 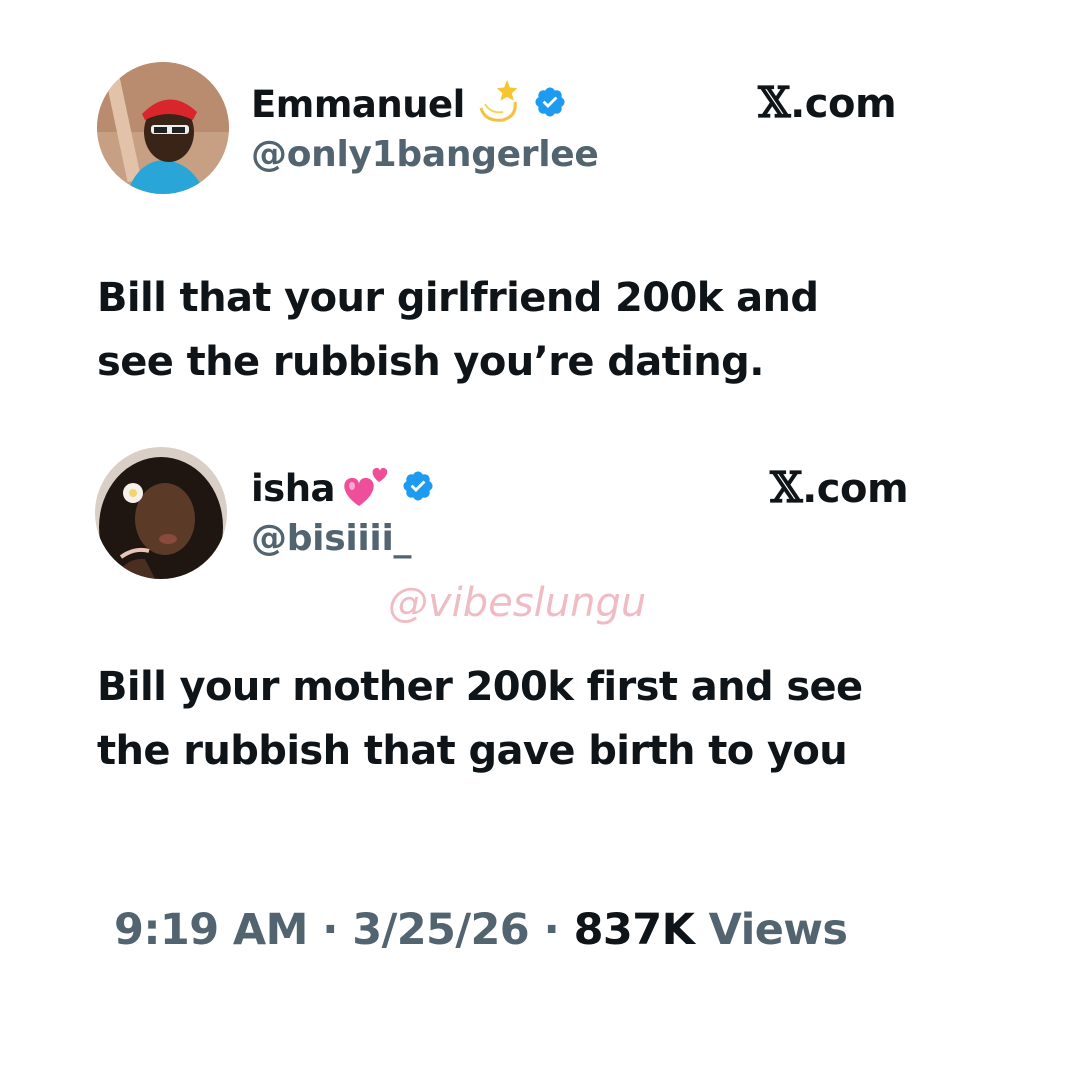 I want to click on tweet-text-line: the rubbish that gave birth to you, so click(x=472, y=751).